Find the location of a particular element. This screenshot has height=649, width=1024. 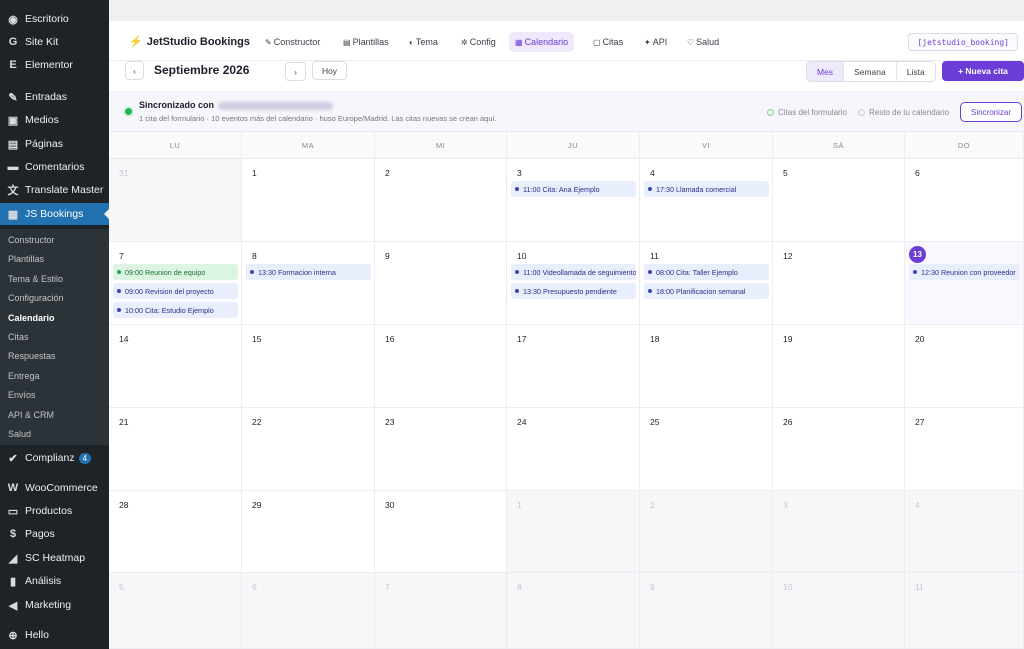

day-cell: 3 11:00 Cita: Ana Ejemplo is located at coordinates (573, 200).